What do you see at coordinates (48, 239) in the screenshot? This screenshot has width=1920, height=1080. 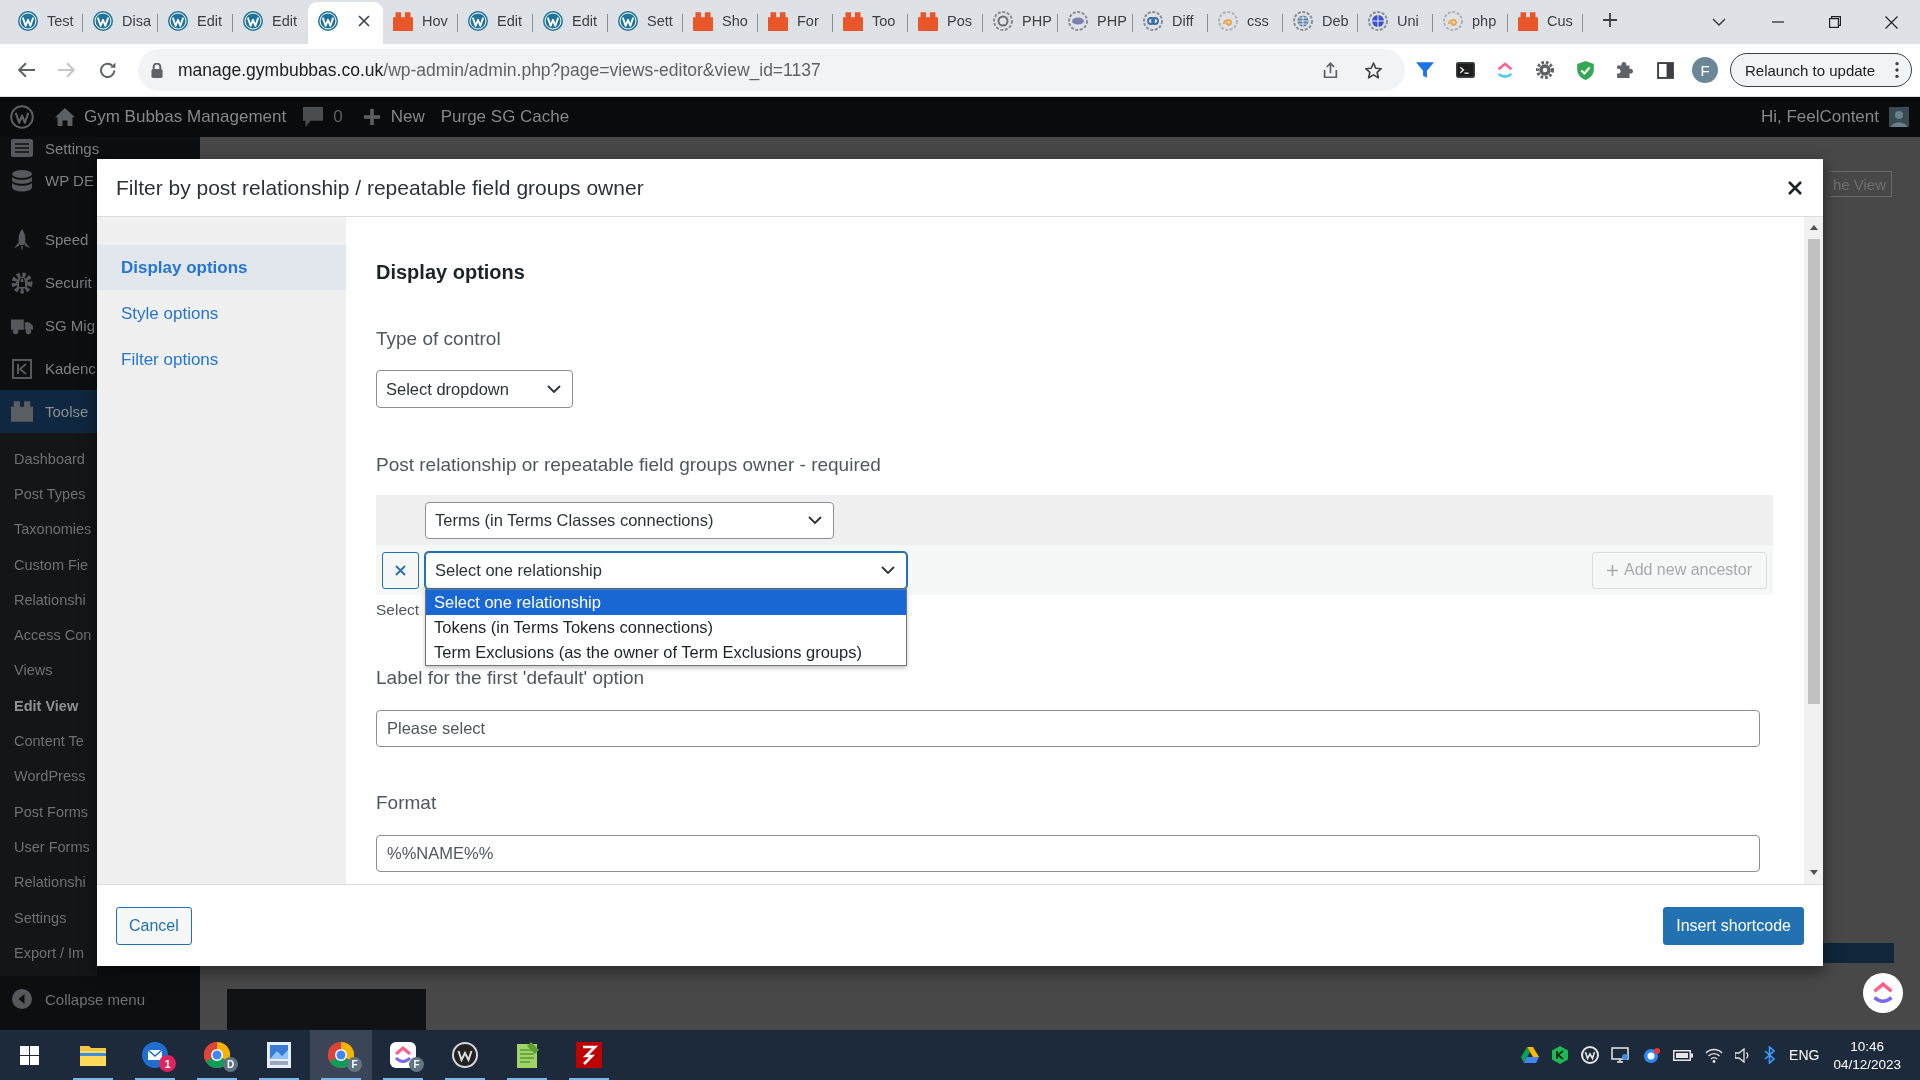 I see `sidebar-item: Speed` at bounding box center [48, 239].